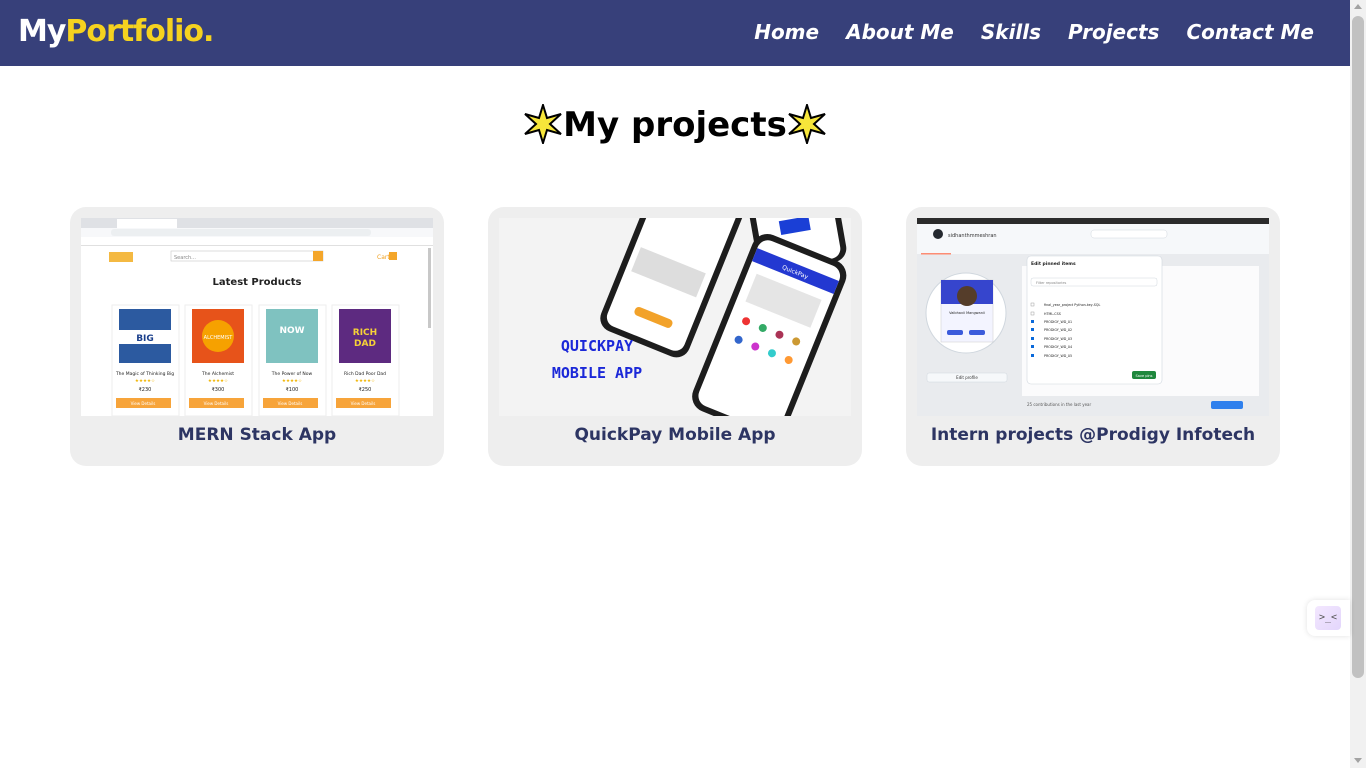 This screenshot has width=1366, height=768. I want to click on project-thumbnail-quickpay: QuickPay QUICKPAY MOBILE APP, so click(675, 317).